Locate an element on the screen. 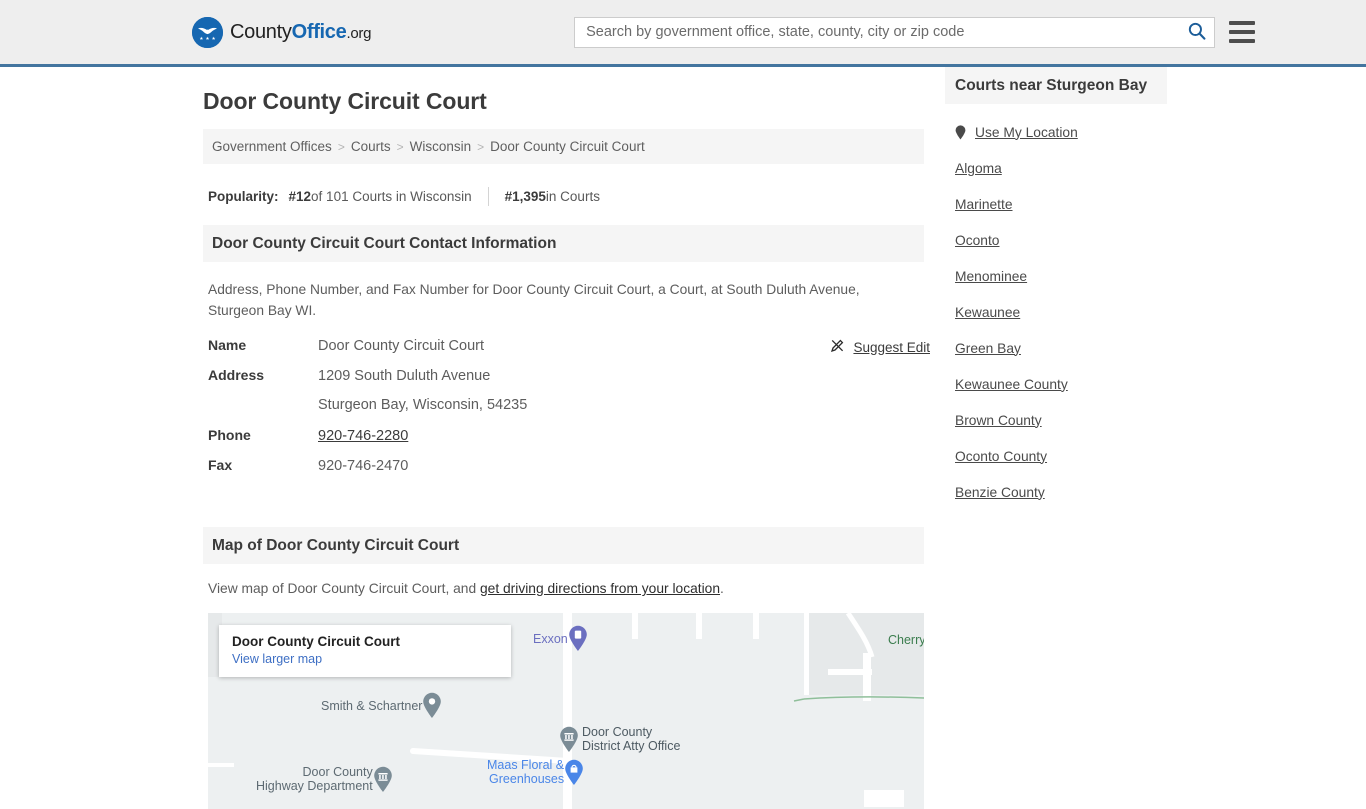 Image resolution: width=1366 pixels, height=809 pixels. sidebar-heading: Courts near Sturgeon Bay is located at coordinates (1056, 85).